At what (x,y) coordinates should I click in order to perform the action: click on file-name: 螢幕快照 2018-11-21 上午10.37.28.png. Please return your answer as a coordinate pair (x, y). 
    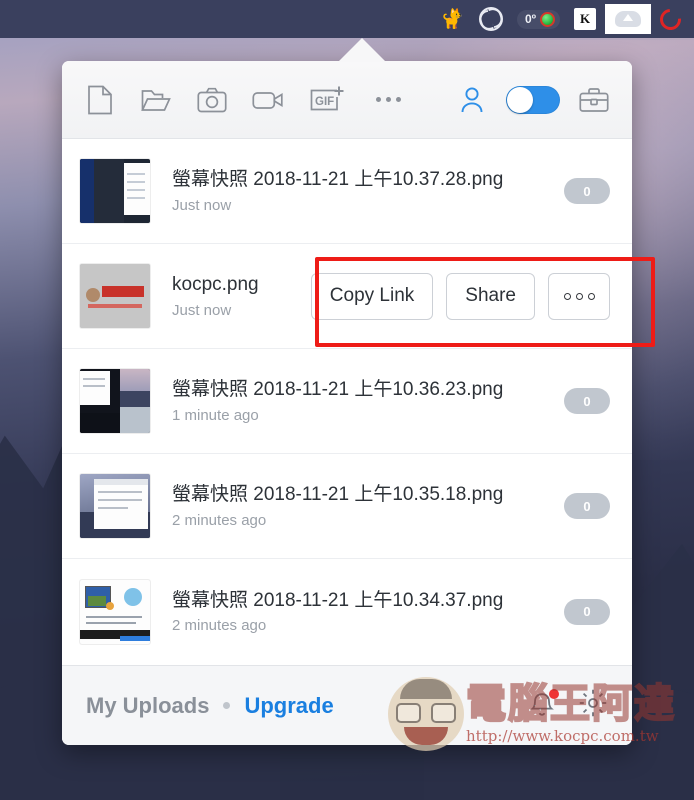
    Looking at the image, I should click on (338, 180).